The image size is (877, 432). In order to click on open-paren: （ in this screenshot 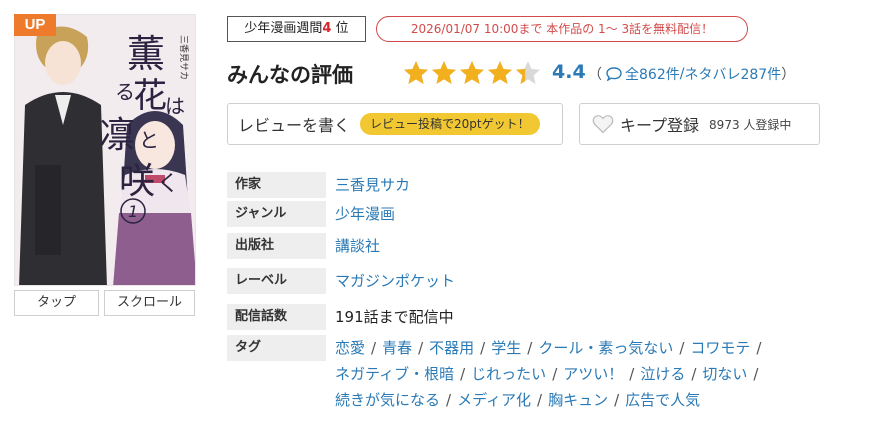, I will do `click(595, 75)`.